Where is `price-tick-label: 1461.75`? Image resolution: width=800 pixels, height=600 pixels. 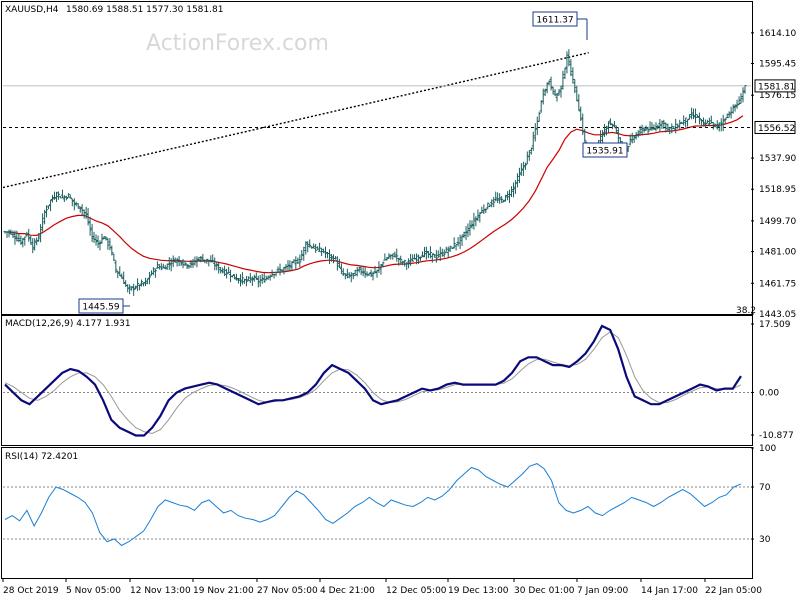
price-tick-label: 1461.75 is located at coordinates (777, 284).